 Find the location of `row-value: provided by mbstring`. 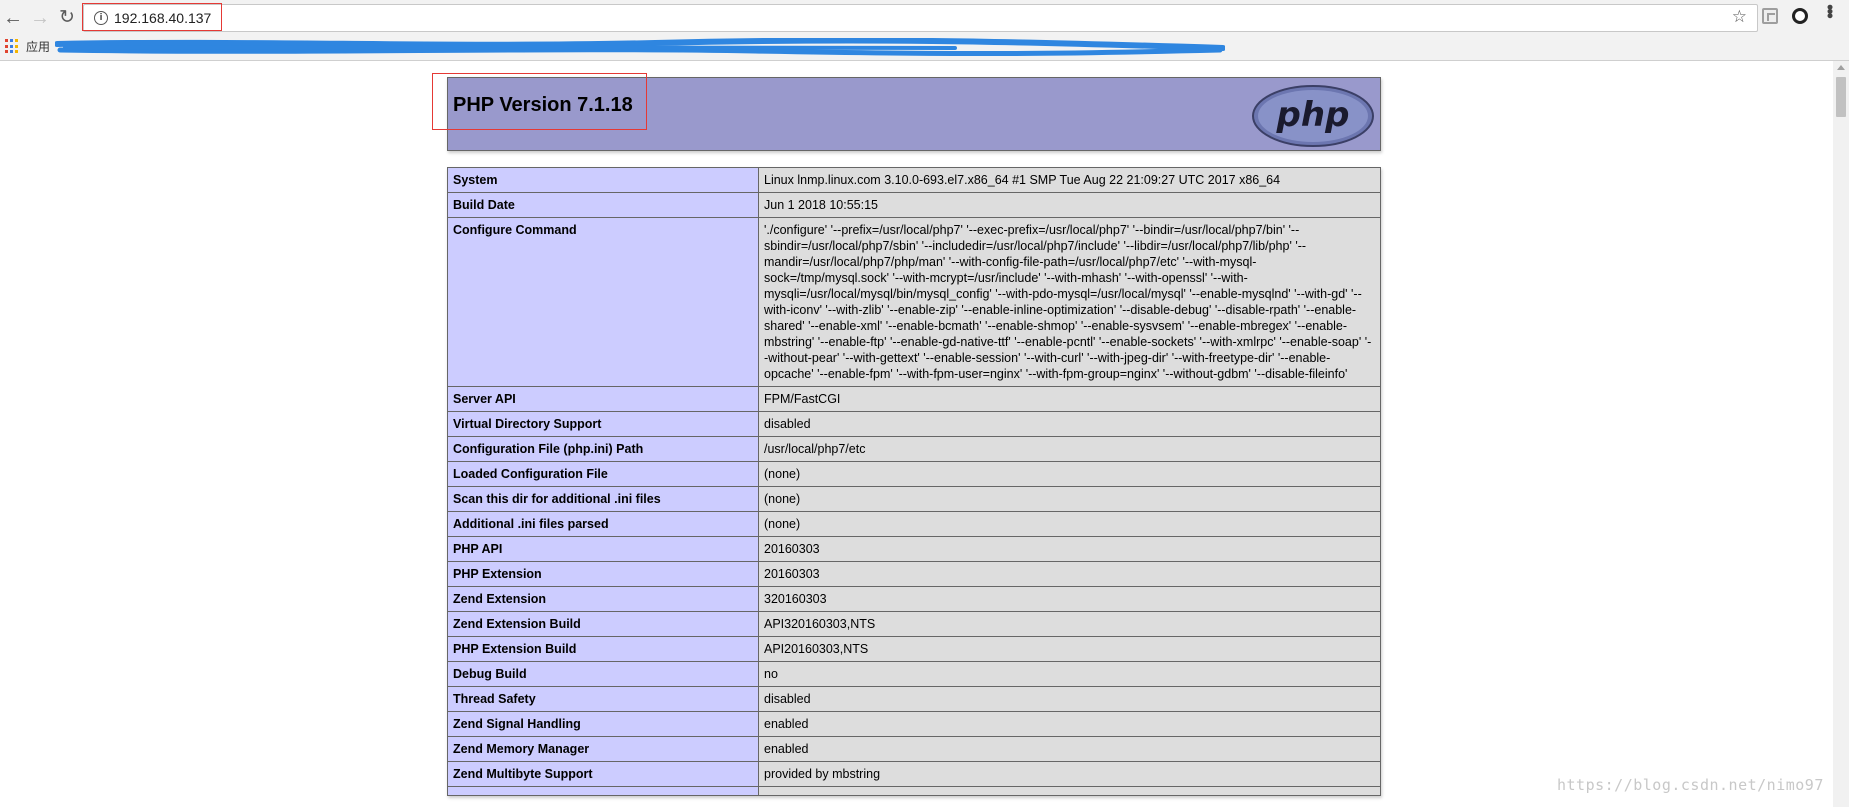

row-value: provided by mbstring is located at coordinates (1069, 774).